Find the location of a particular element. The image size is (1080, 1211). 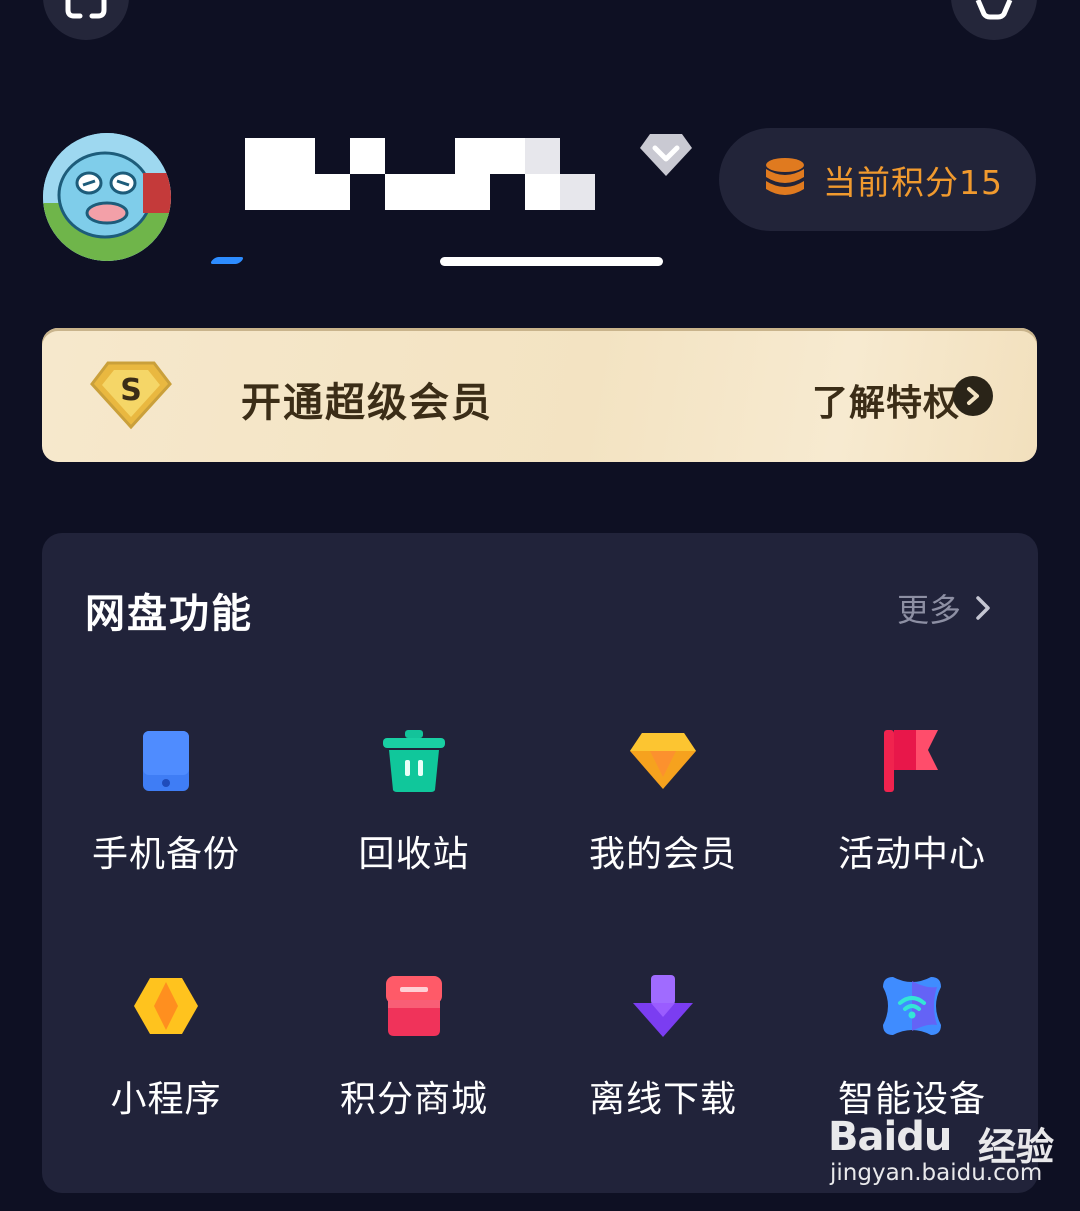

coins-icon is located at coordinates (785, 176).